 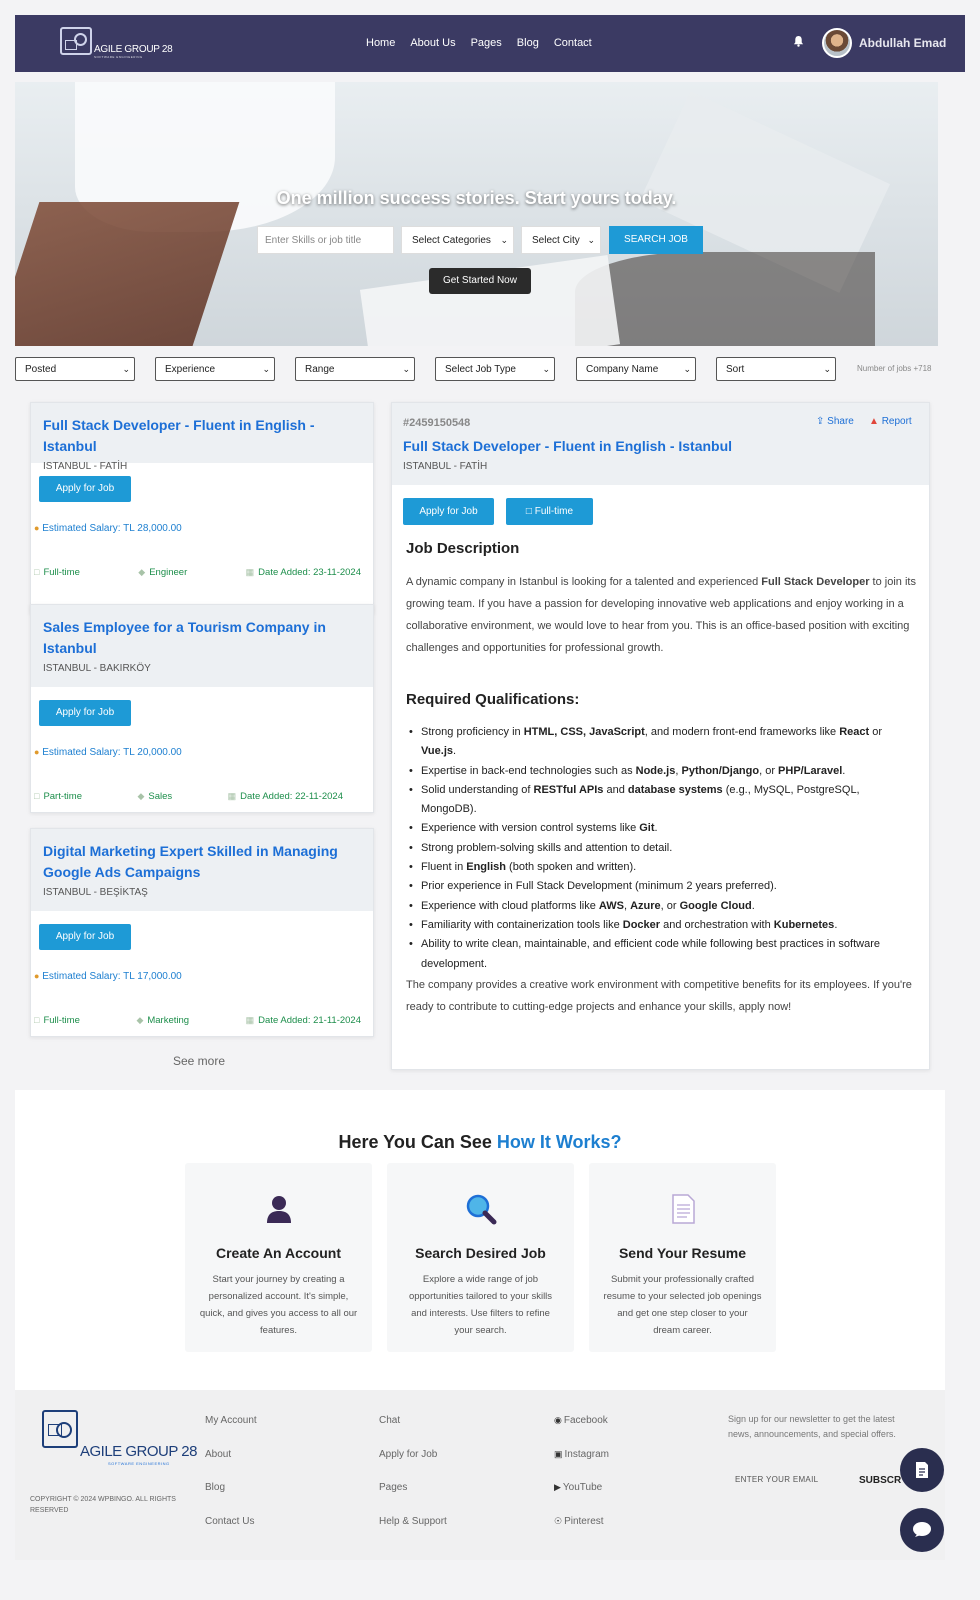 What do you see at coordinates (62, 796) in the screenshot?
I see `job-type: Part-time` at bounding box center [62, 796].